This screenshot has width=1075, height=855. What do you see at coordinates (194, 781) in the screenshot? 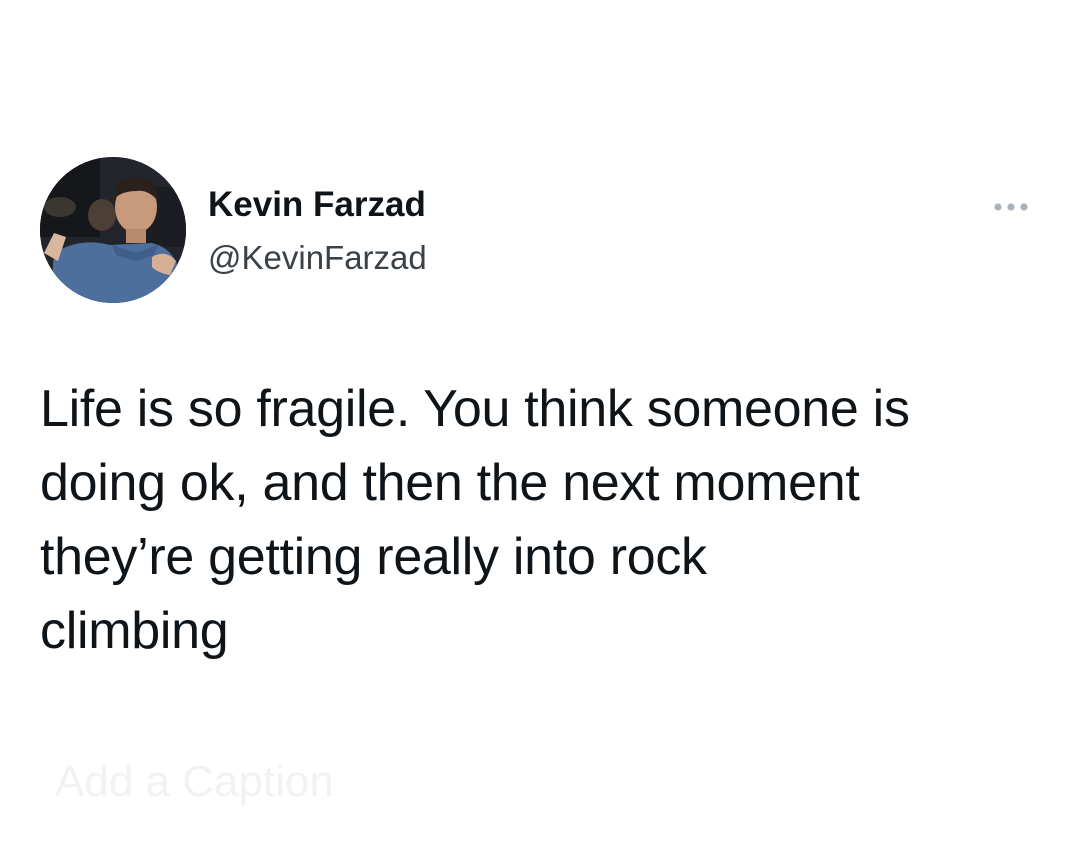
I see `faded-caption-watermark: Add a Caption` at bounding box center [194, 781].